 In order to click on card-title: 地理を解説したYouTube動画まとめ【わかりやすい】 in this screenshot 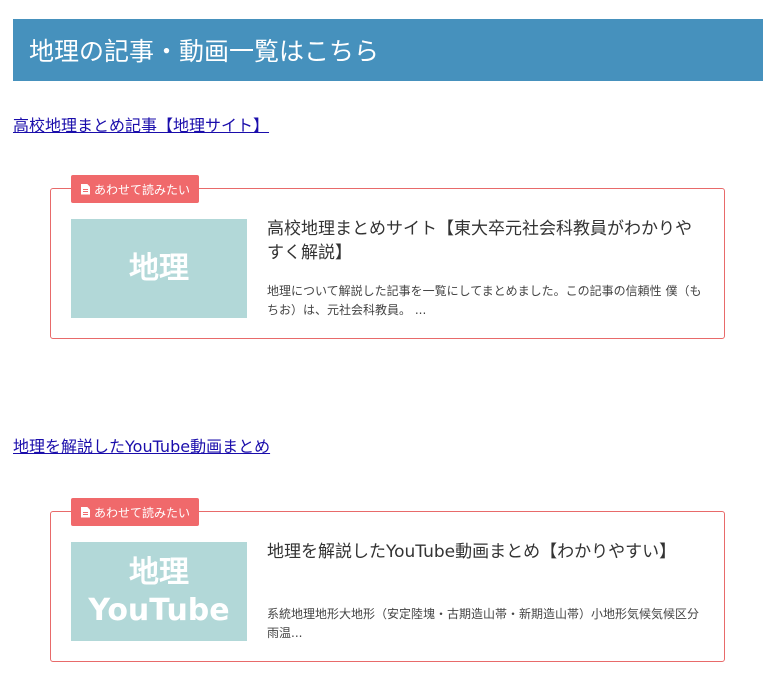, I will do `click(487, 552)`.